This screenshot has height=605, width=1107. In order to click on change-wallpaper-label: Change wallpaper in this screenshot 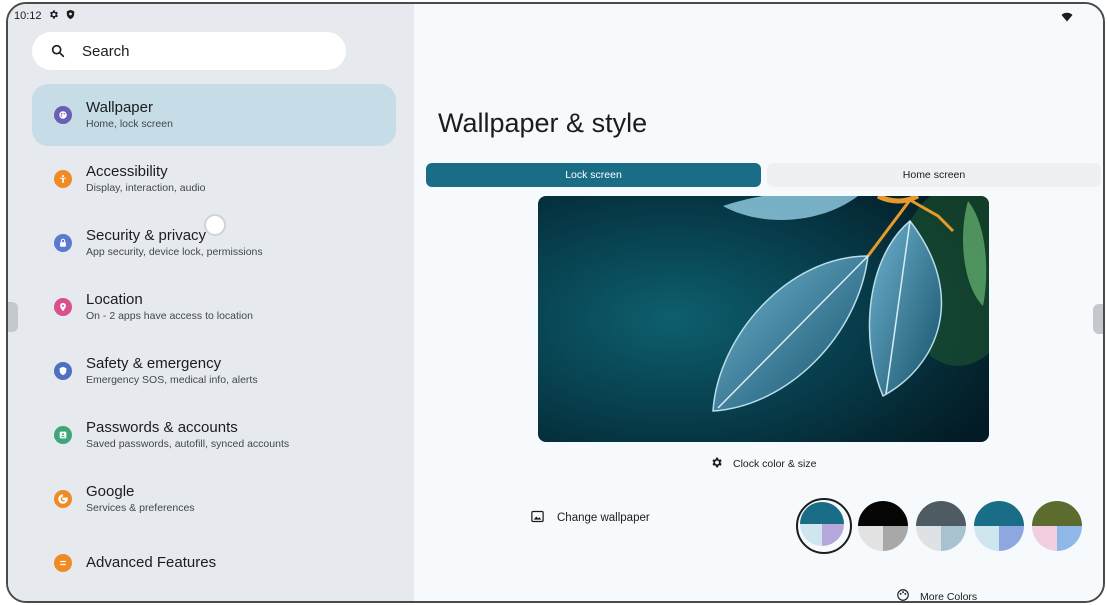, I will do `click(603, 518)`.